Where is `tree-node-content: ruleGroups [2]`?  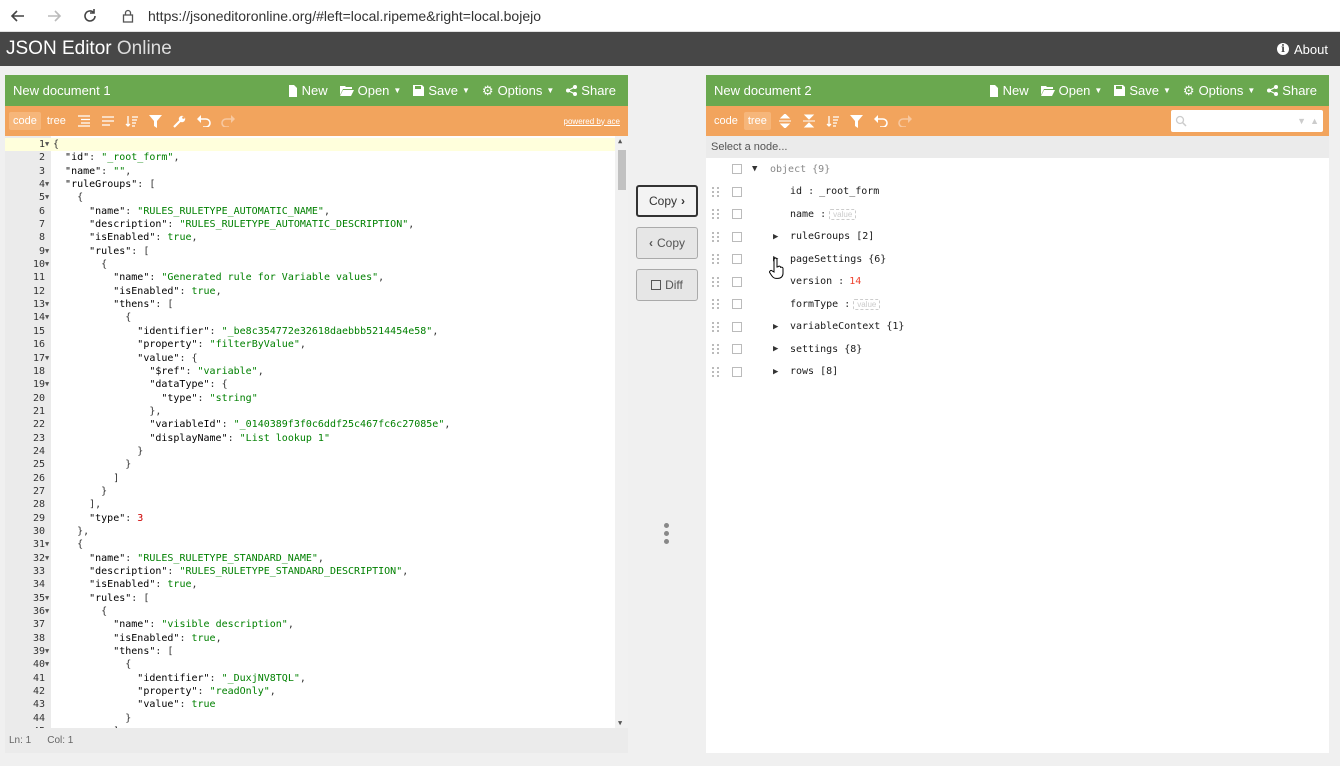 tree-node-content: ruleGroups [2] is located at coordinates (832, 236).